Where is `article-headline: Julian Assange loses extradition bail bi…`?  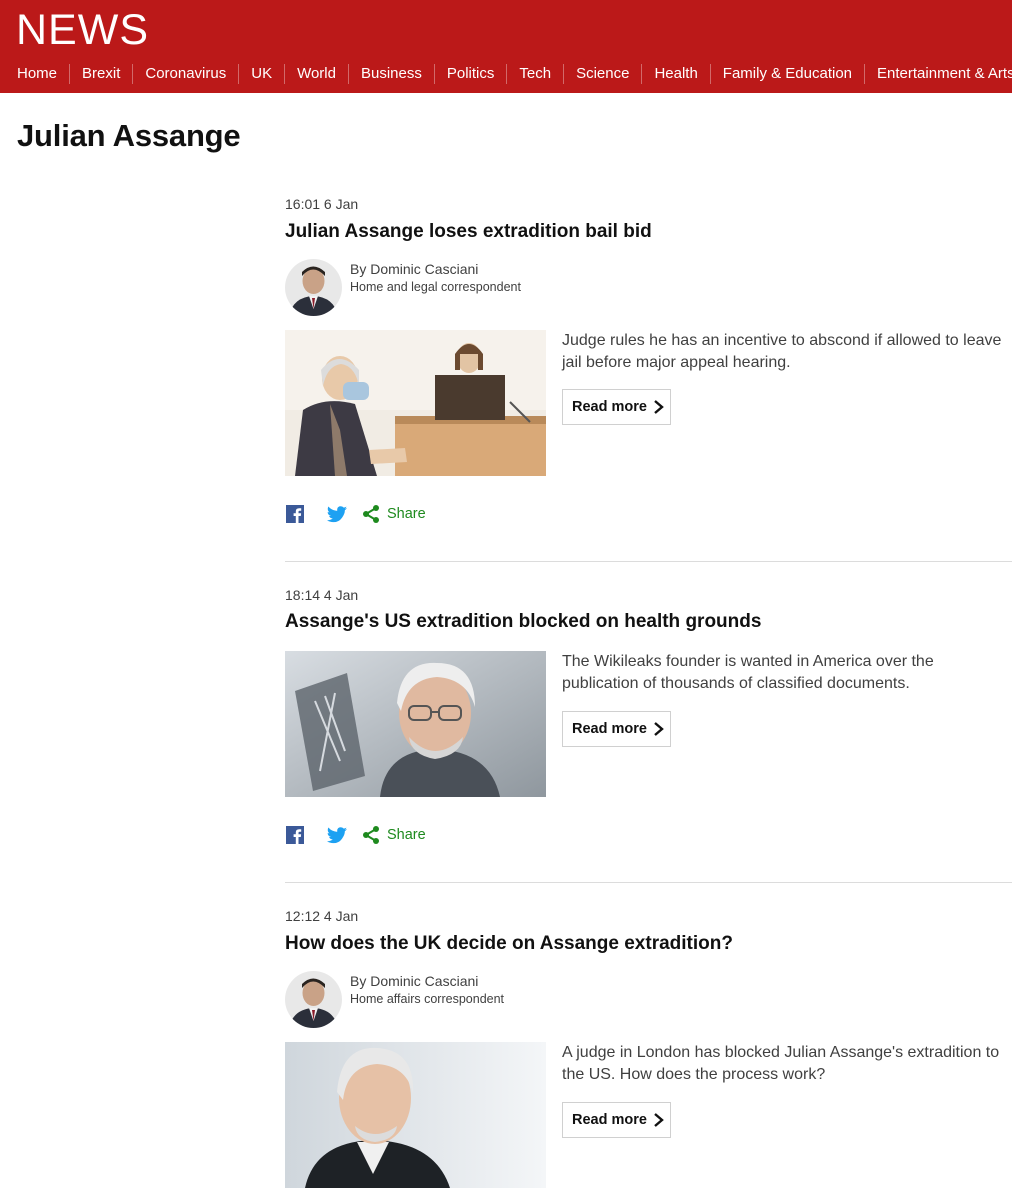
article-headline: Julian Assange loses extradition bail bi… is located at coordinates (468, 232).